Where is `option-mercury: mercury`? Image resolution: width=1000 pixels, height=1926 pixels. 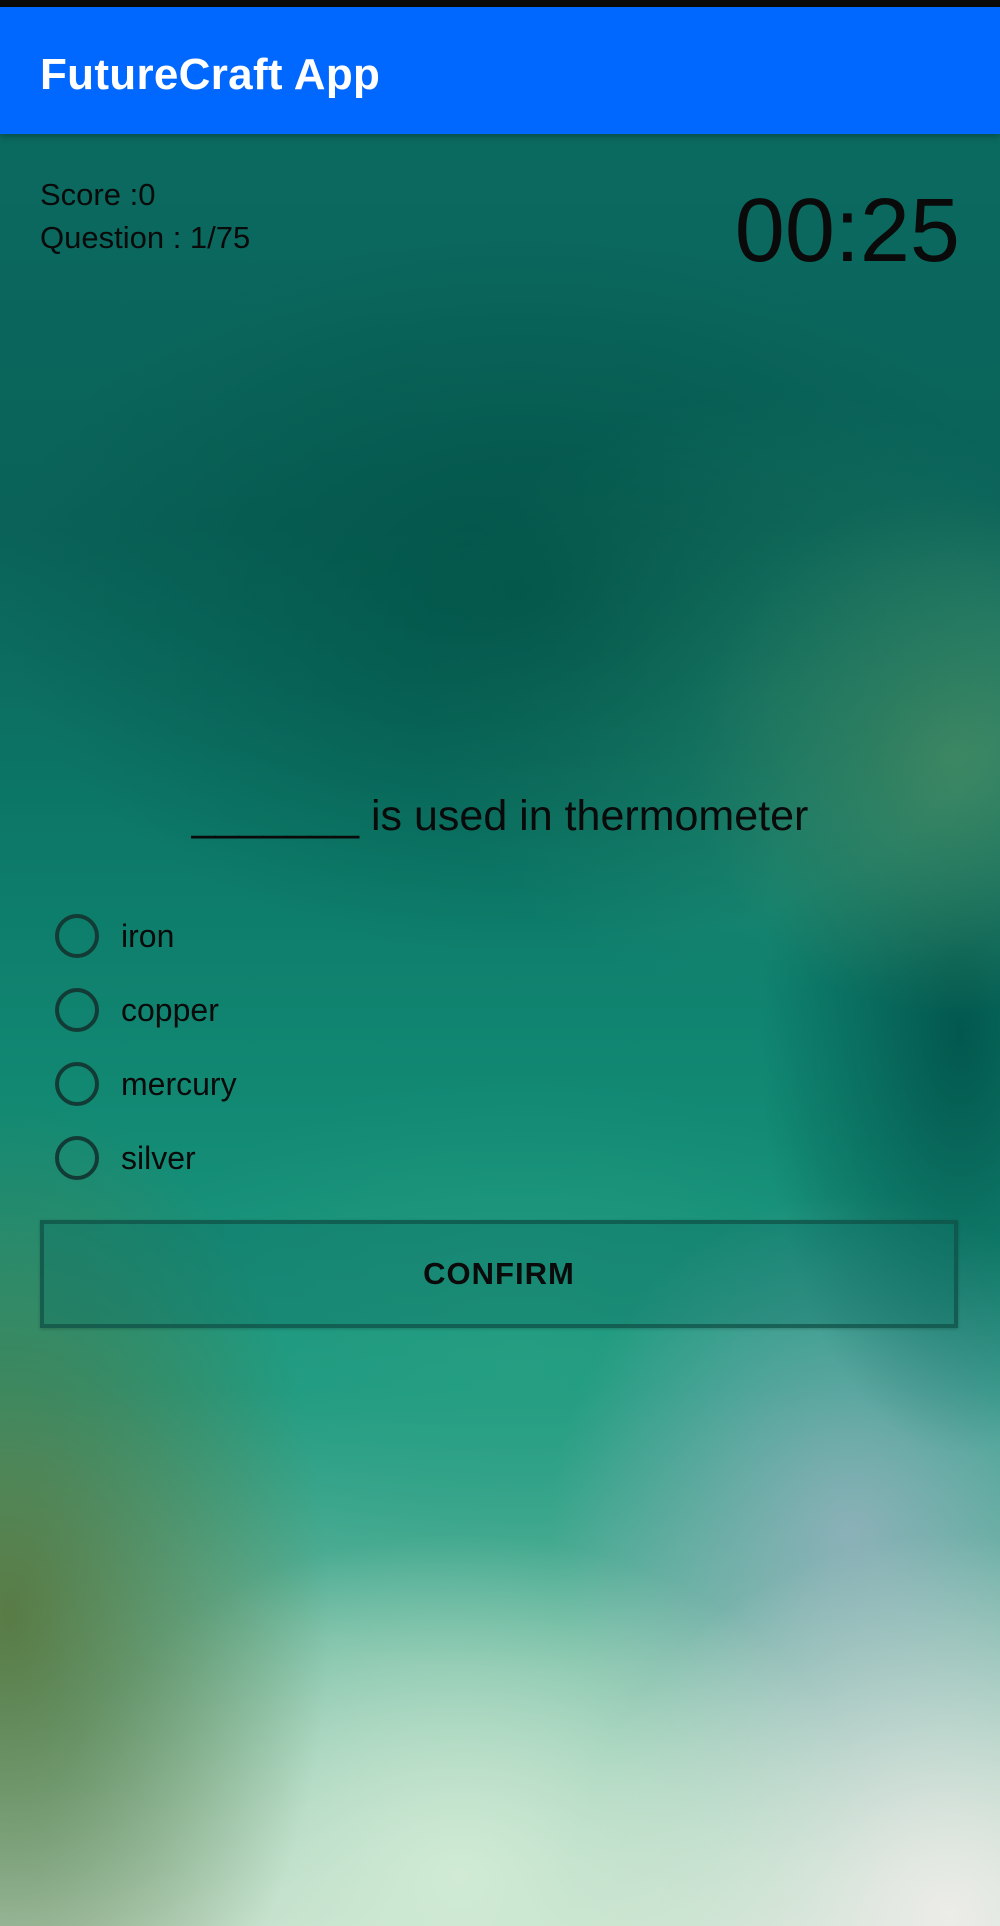
option-mercury: mercury is located at coordinates (355, 1084).